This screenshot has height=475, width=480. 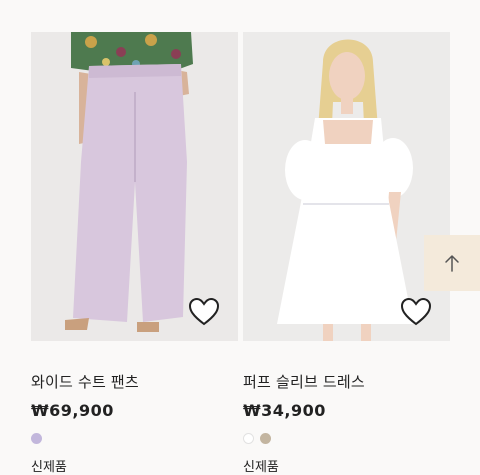 I want to click on arrow-up-icon, so click(x=452, y=263).